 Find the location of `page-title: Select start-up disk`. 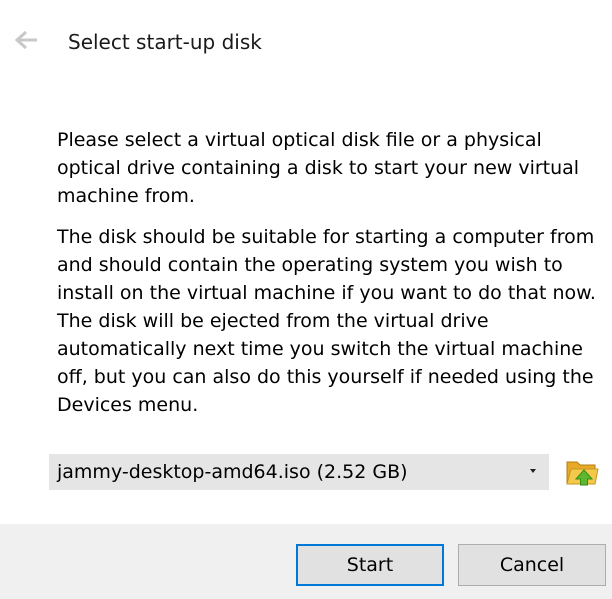

page-title: Select start-up disk is located at coordinates (165, 42).